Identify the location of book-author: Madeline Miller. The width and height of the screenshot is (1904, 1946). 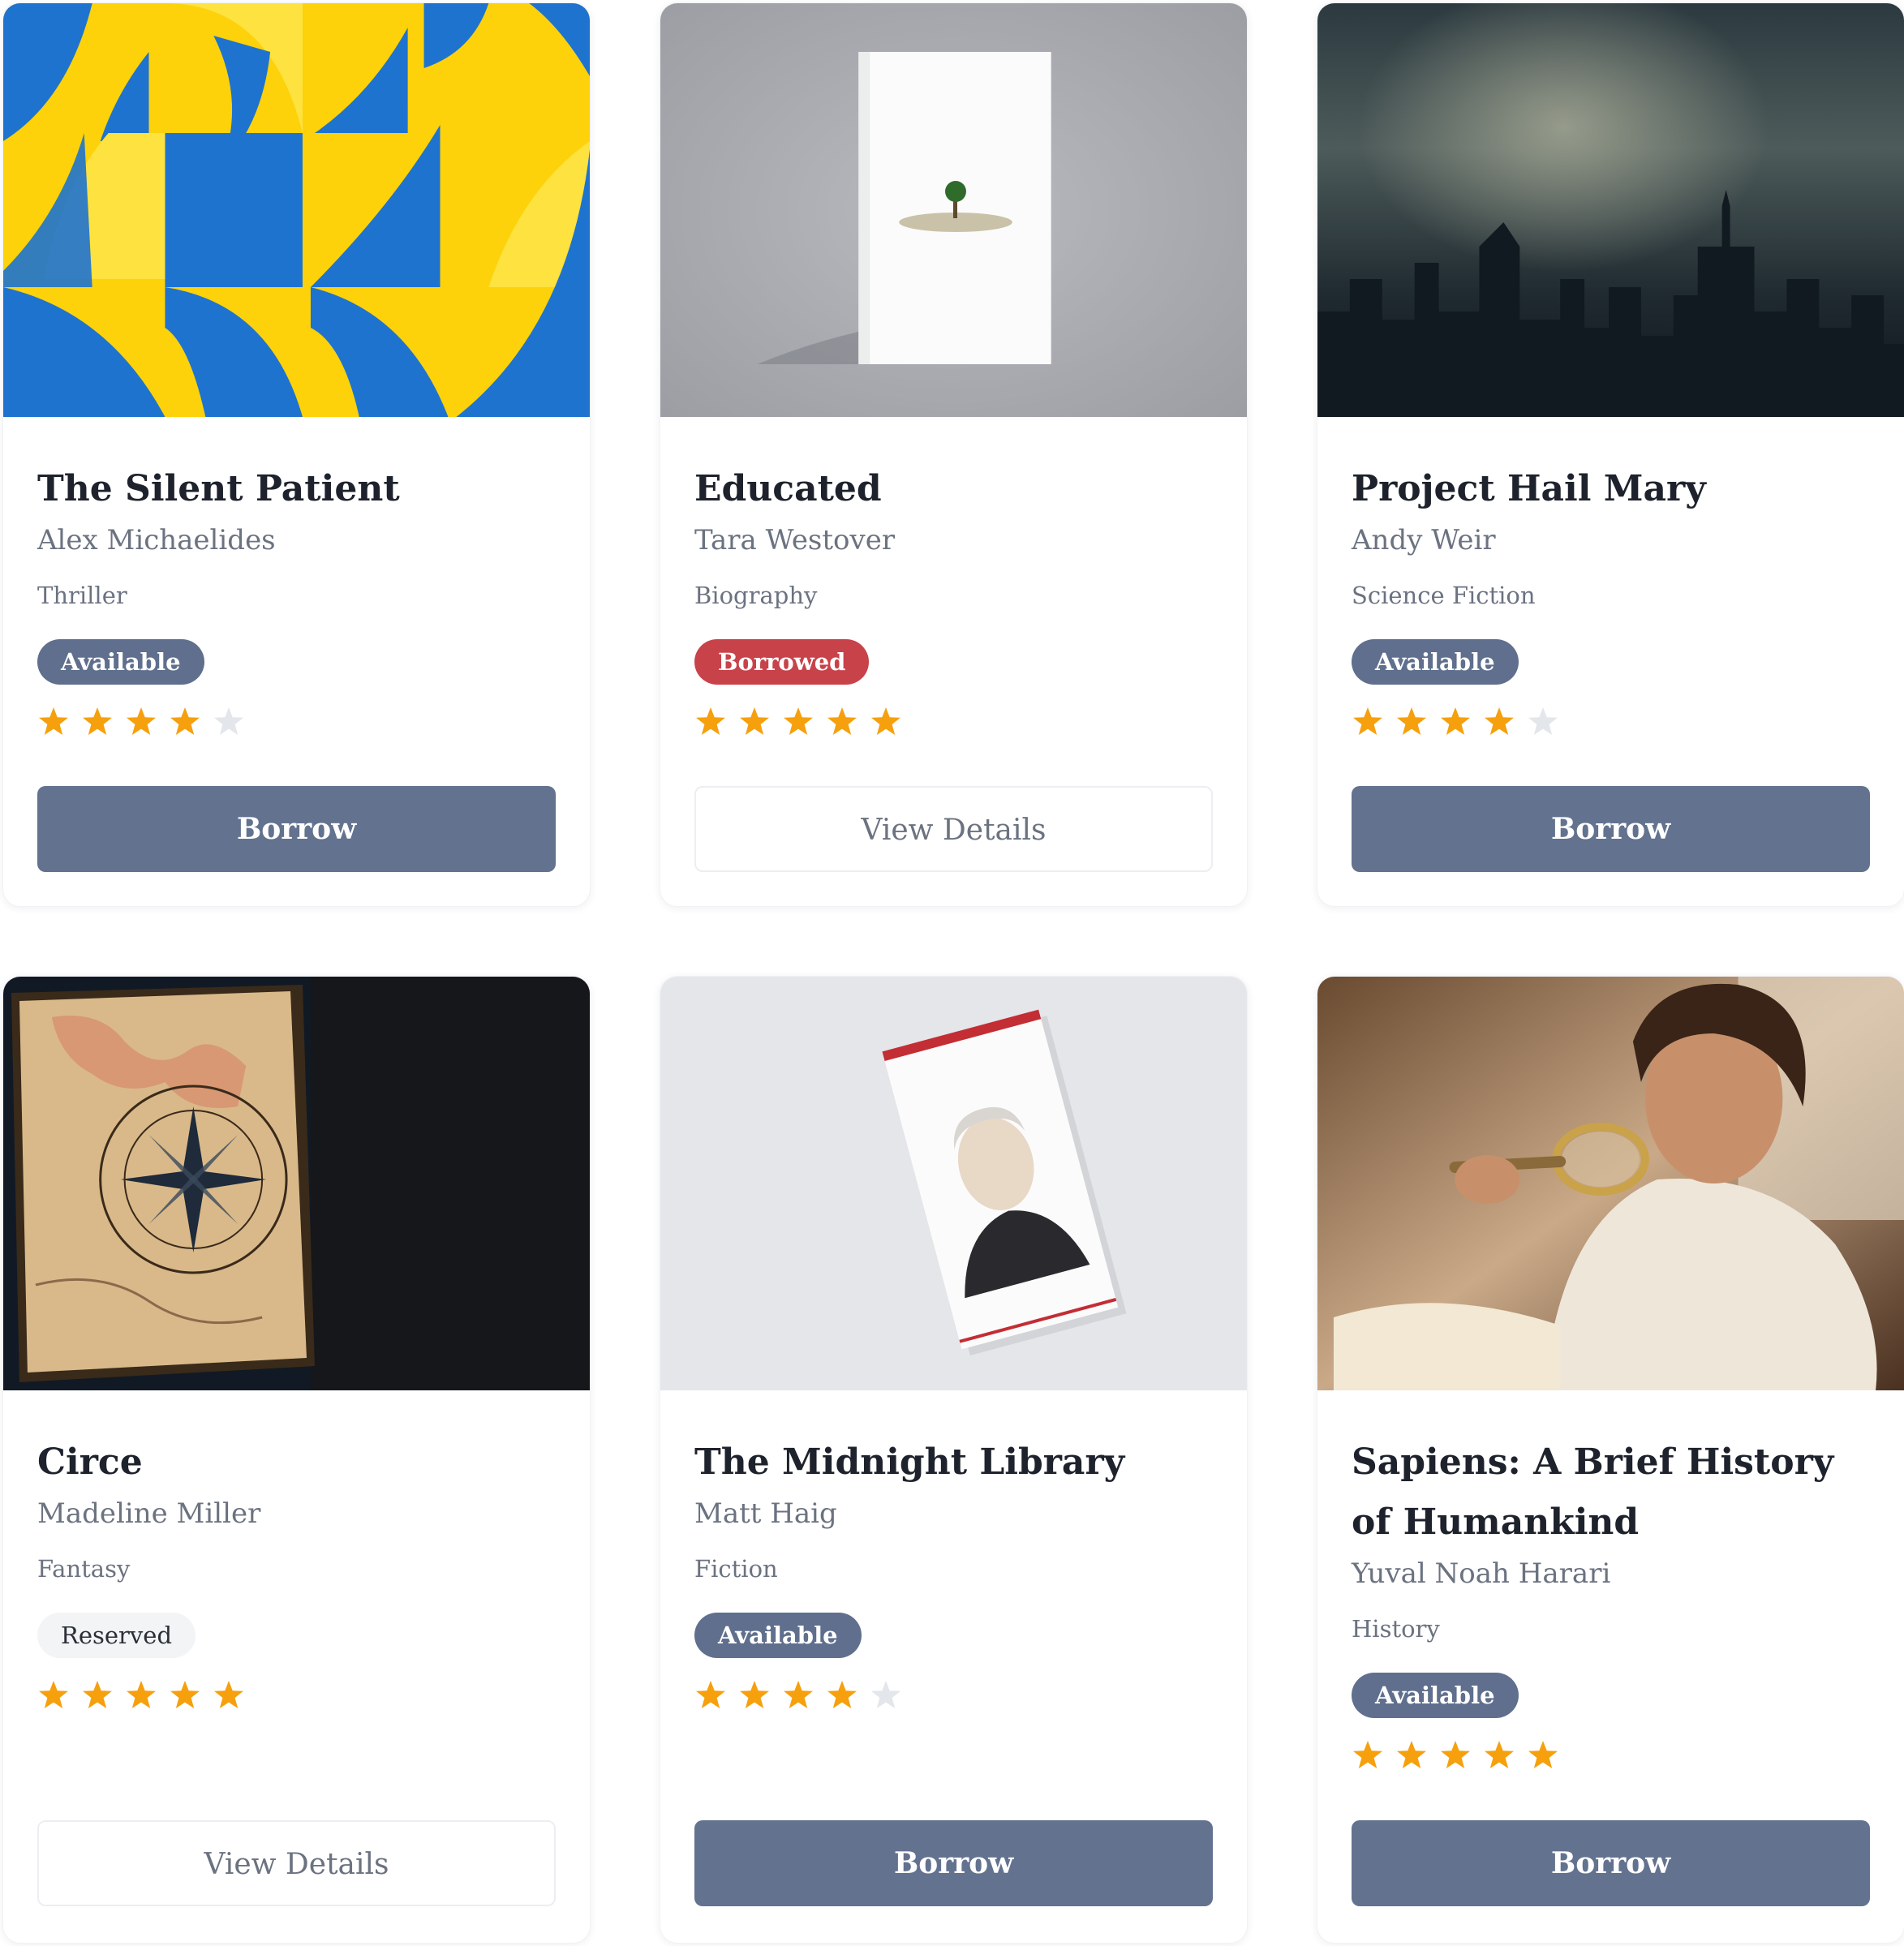
(149, 1514).